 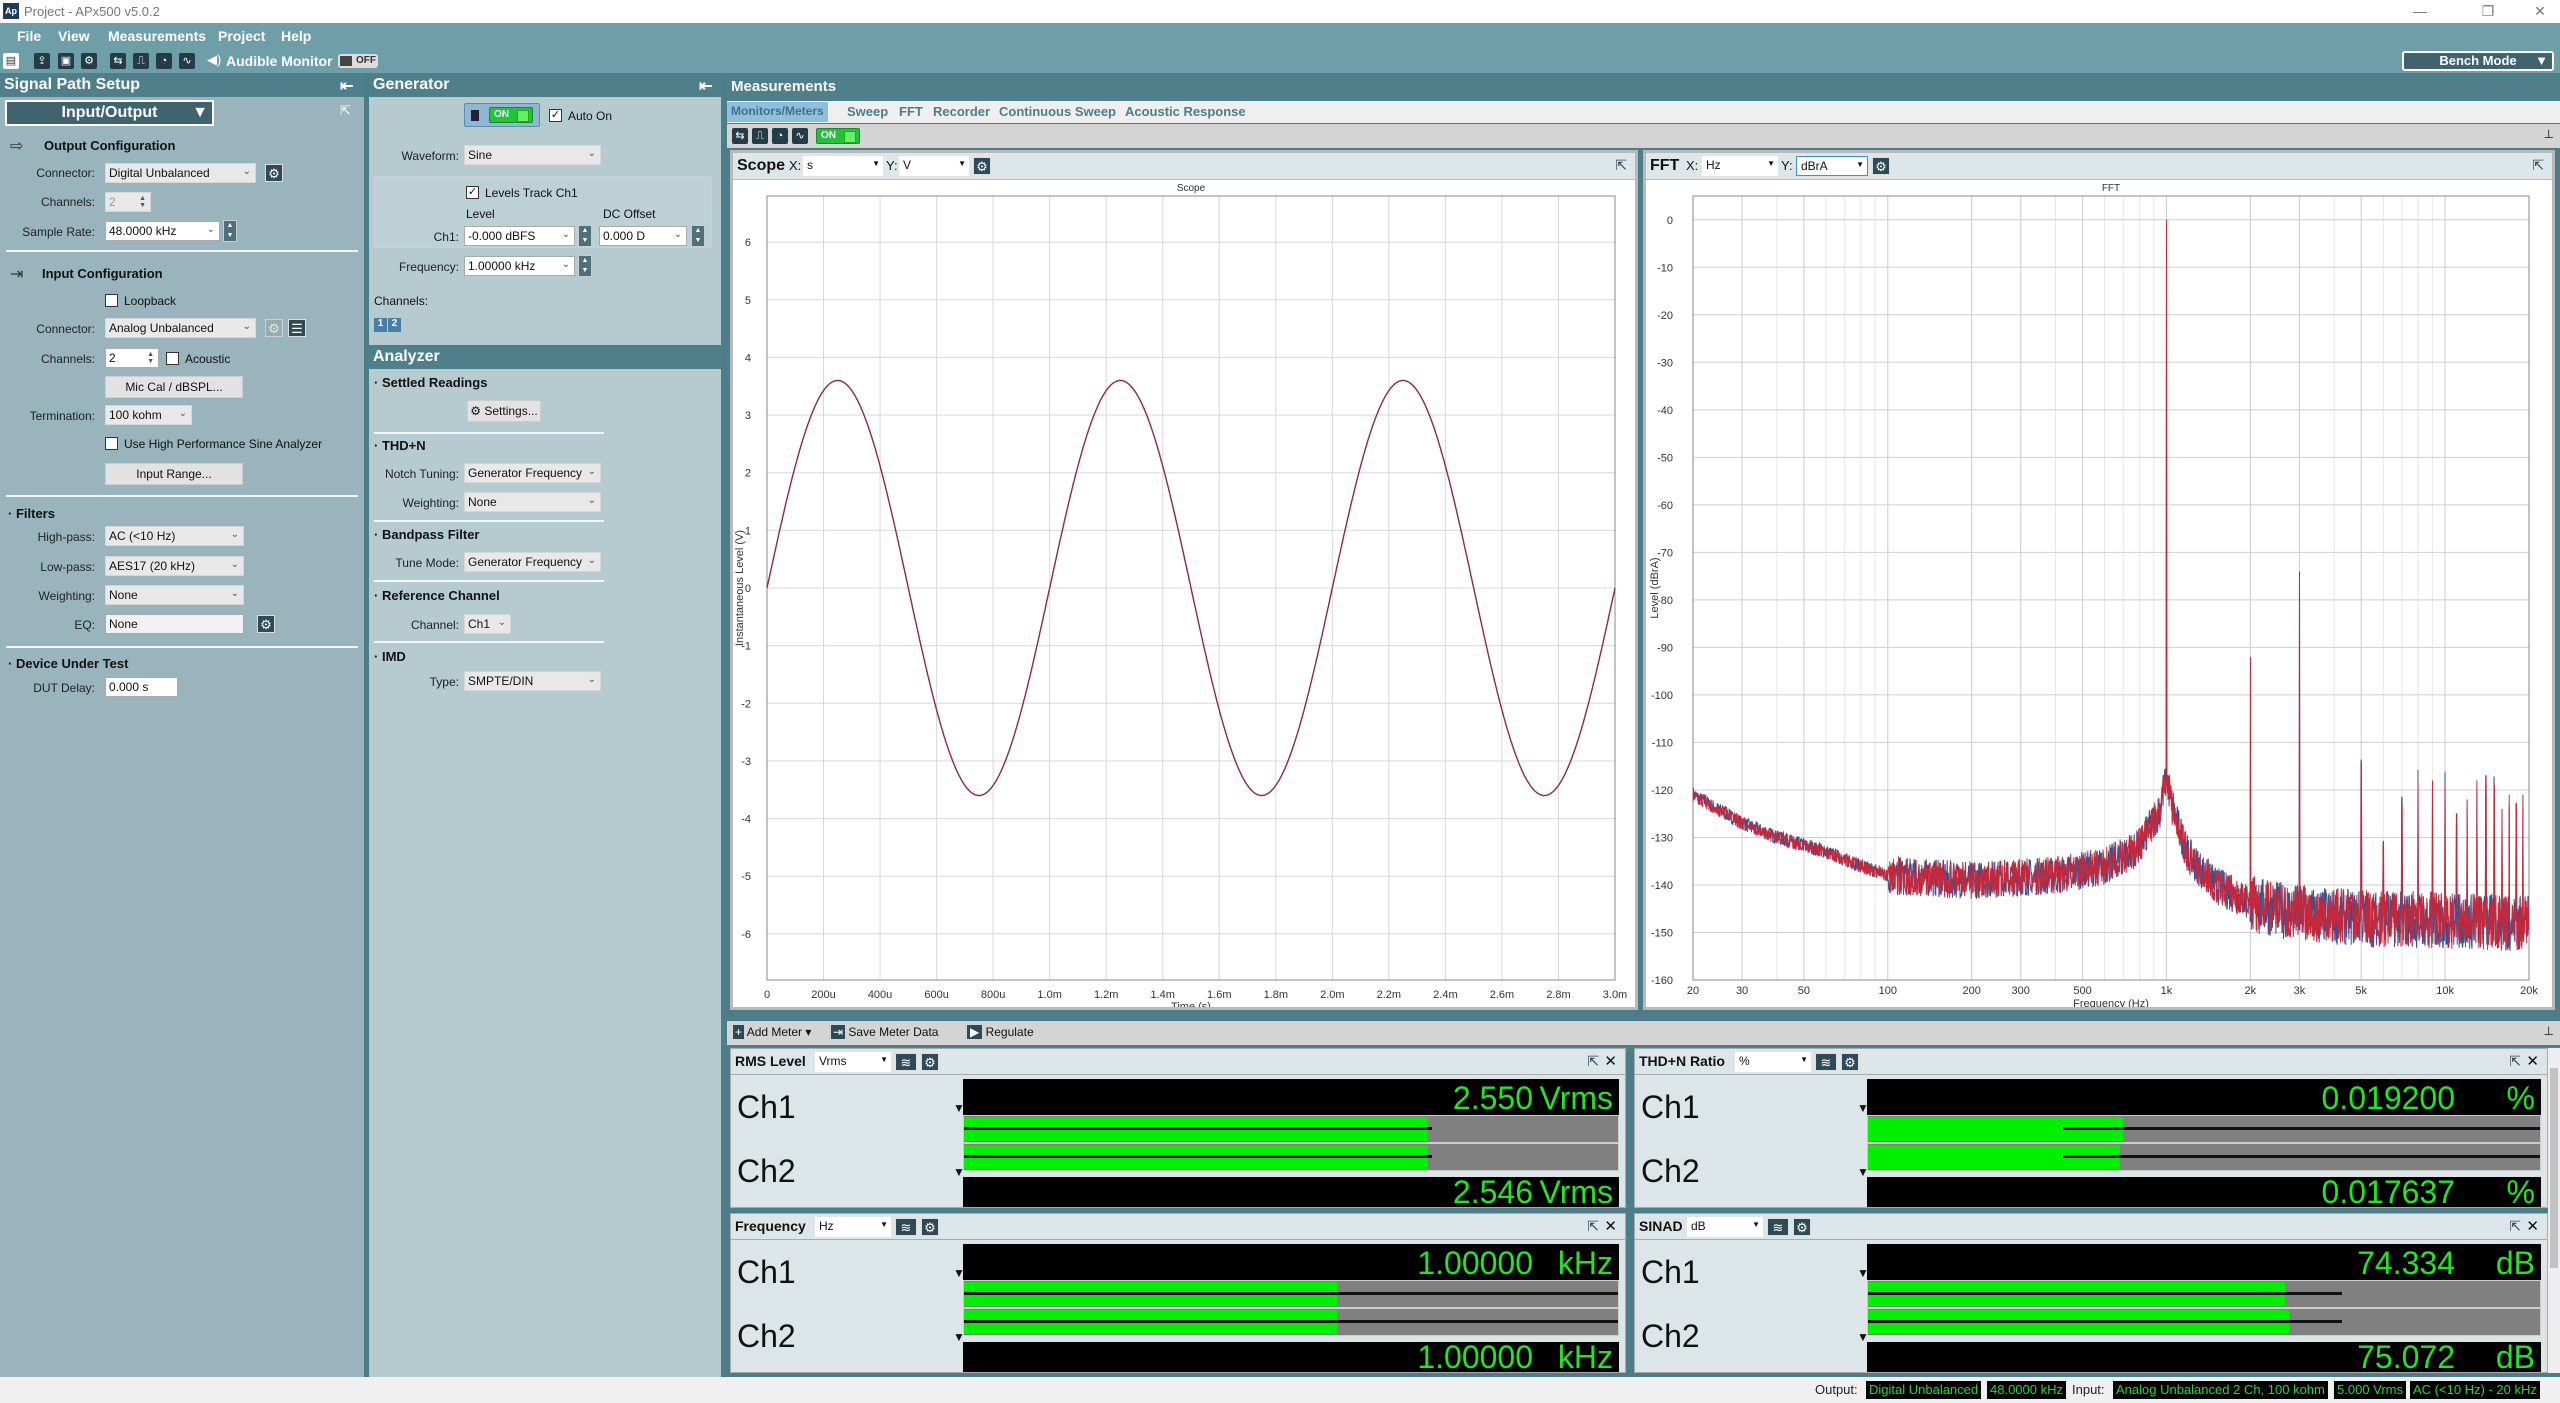 What do you see at coordinates (11, 61) in the screenshot?
I see `new-file-icon: ▤` at bounding box center [11, 61].